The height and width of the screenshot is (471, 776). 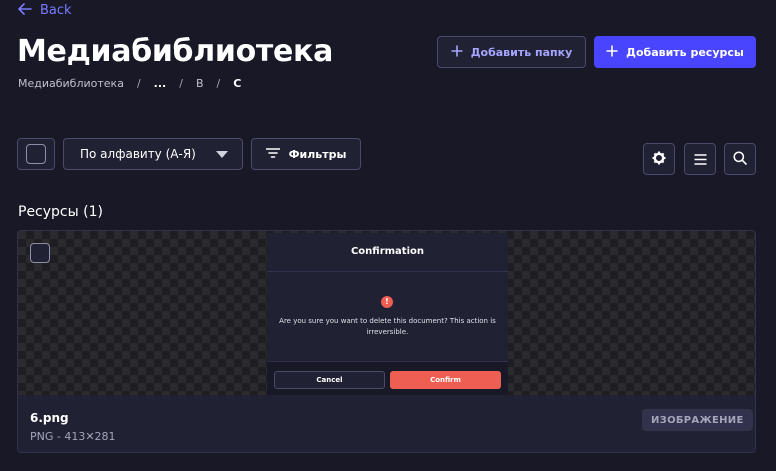 I want to click on back-link: Back, so click(x=45, y=10).